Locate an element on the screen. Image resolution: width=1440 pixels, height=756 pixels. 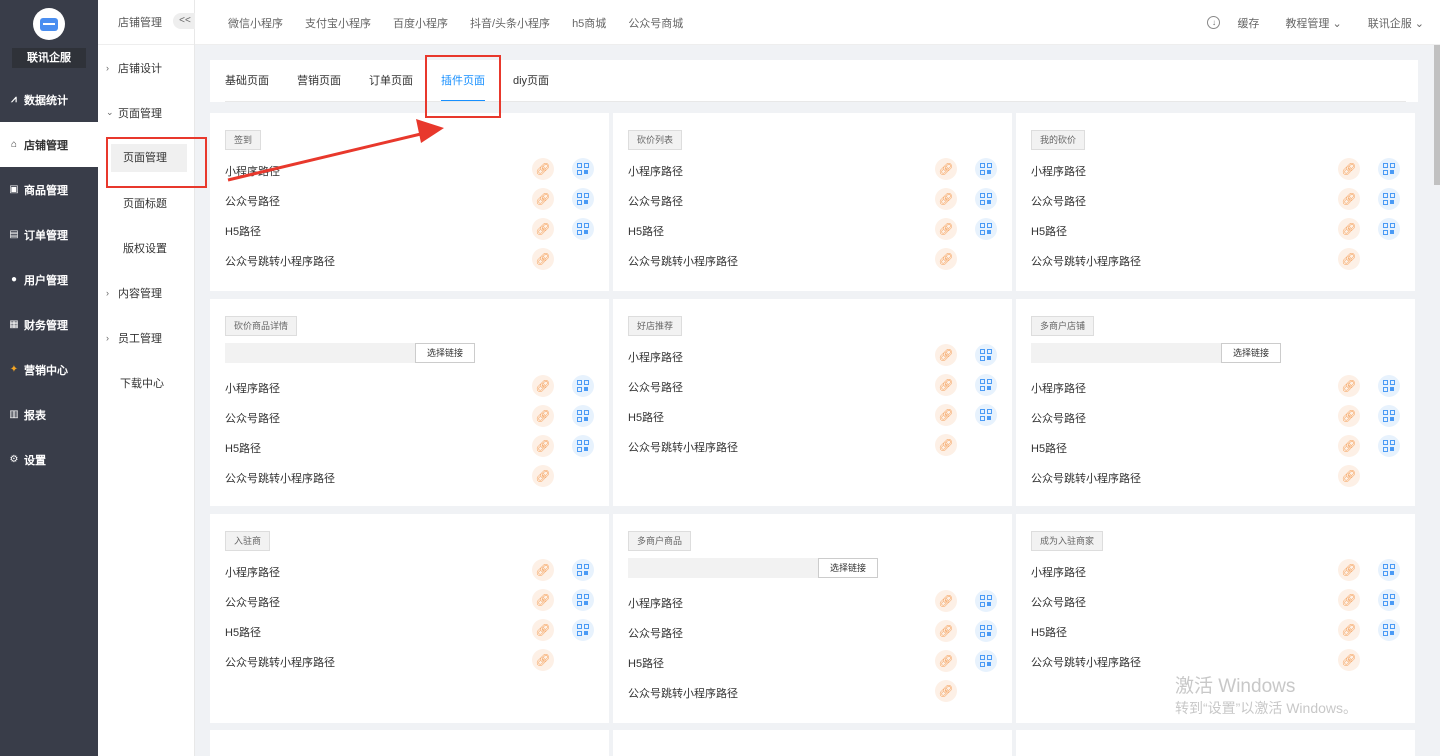
tab-baidu-mini: 百度小程序 is located at coordinates (420, 23).